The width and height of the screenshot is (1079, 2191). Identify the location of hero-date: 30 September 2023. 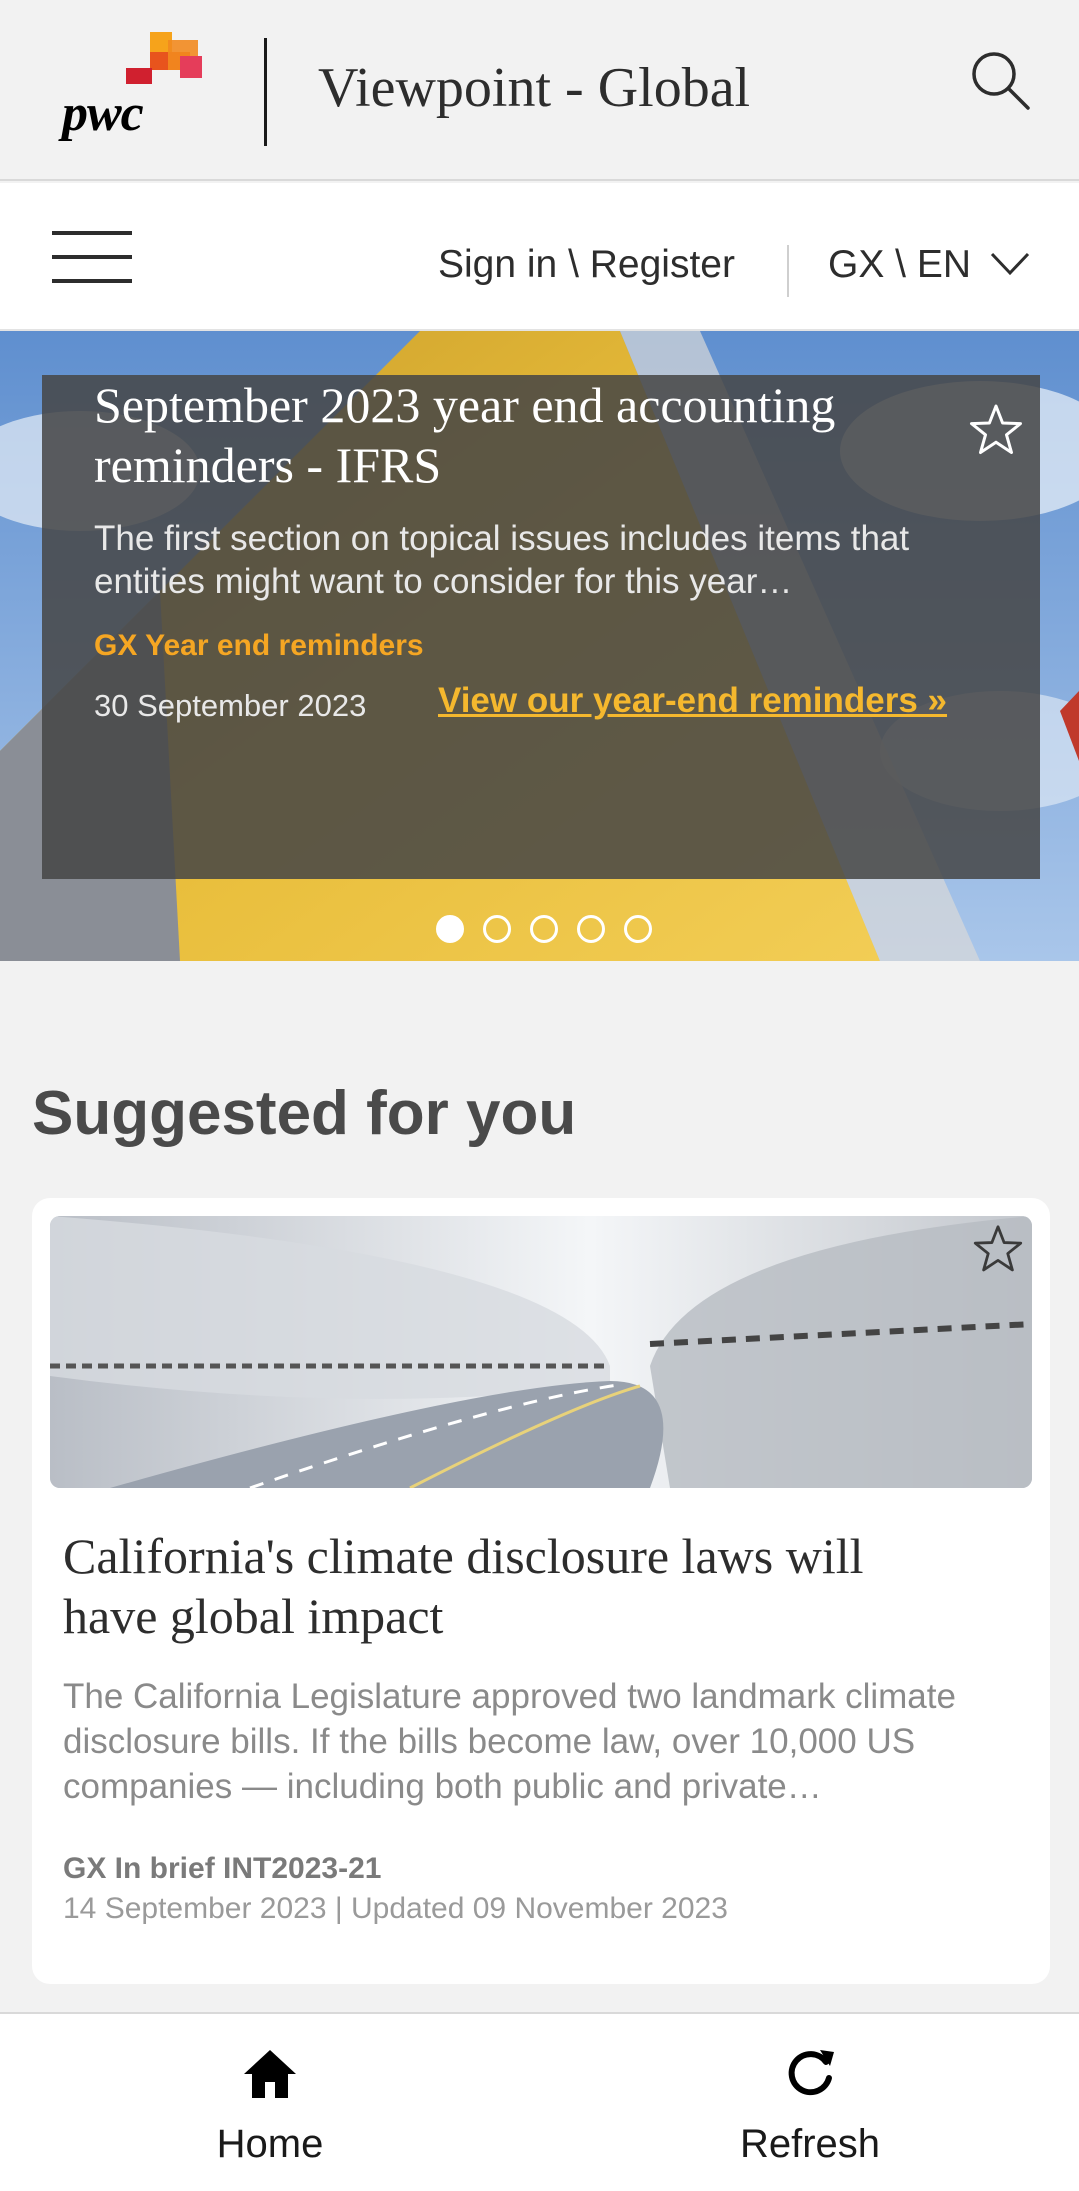
(230, 705).